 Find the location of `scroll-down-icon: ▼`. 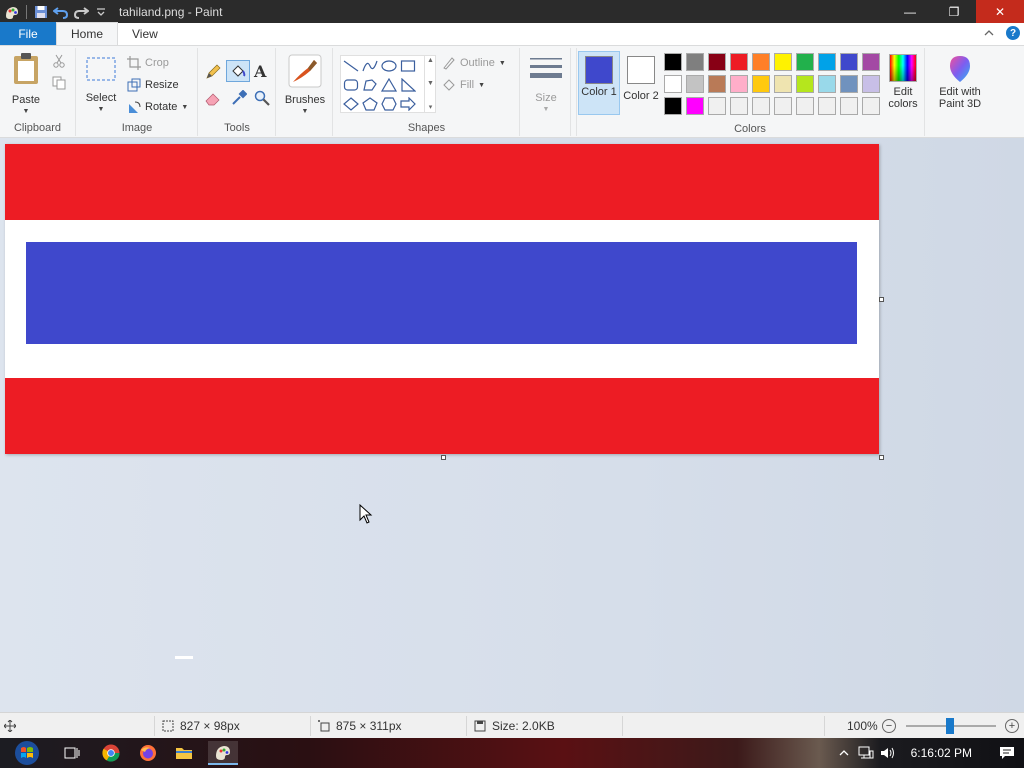

scroll-down-icon: ▼ is located at coordinates (430, 83).